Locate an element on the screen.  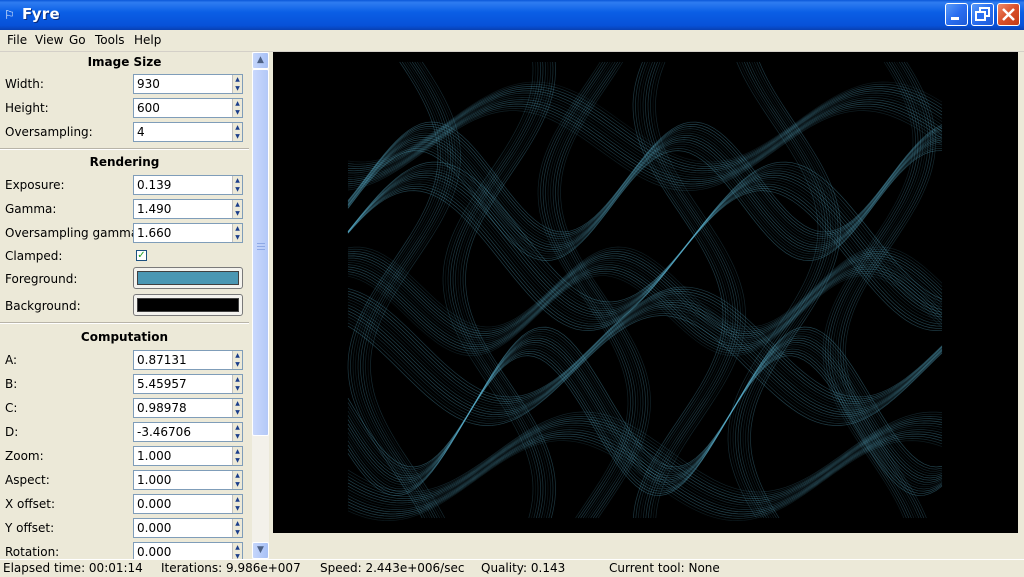
section-computation: Computation is located at coordinates (124, 337).